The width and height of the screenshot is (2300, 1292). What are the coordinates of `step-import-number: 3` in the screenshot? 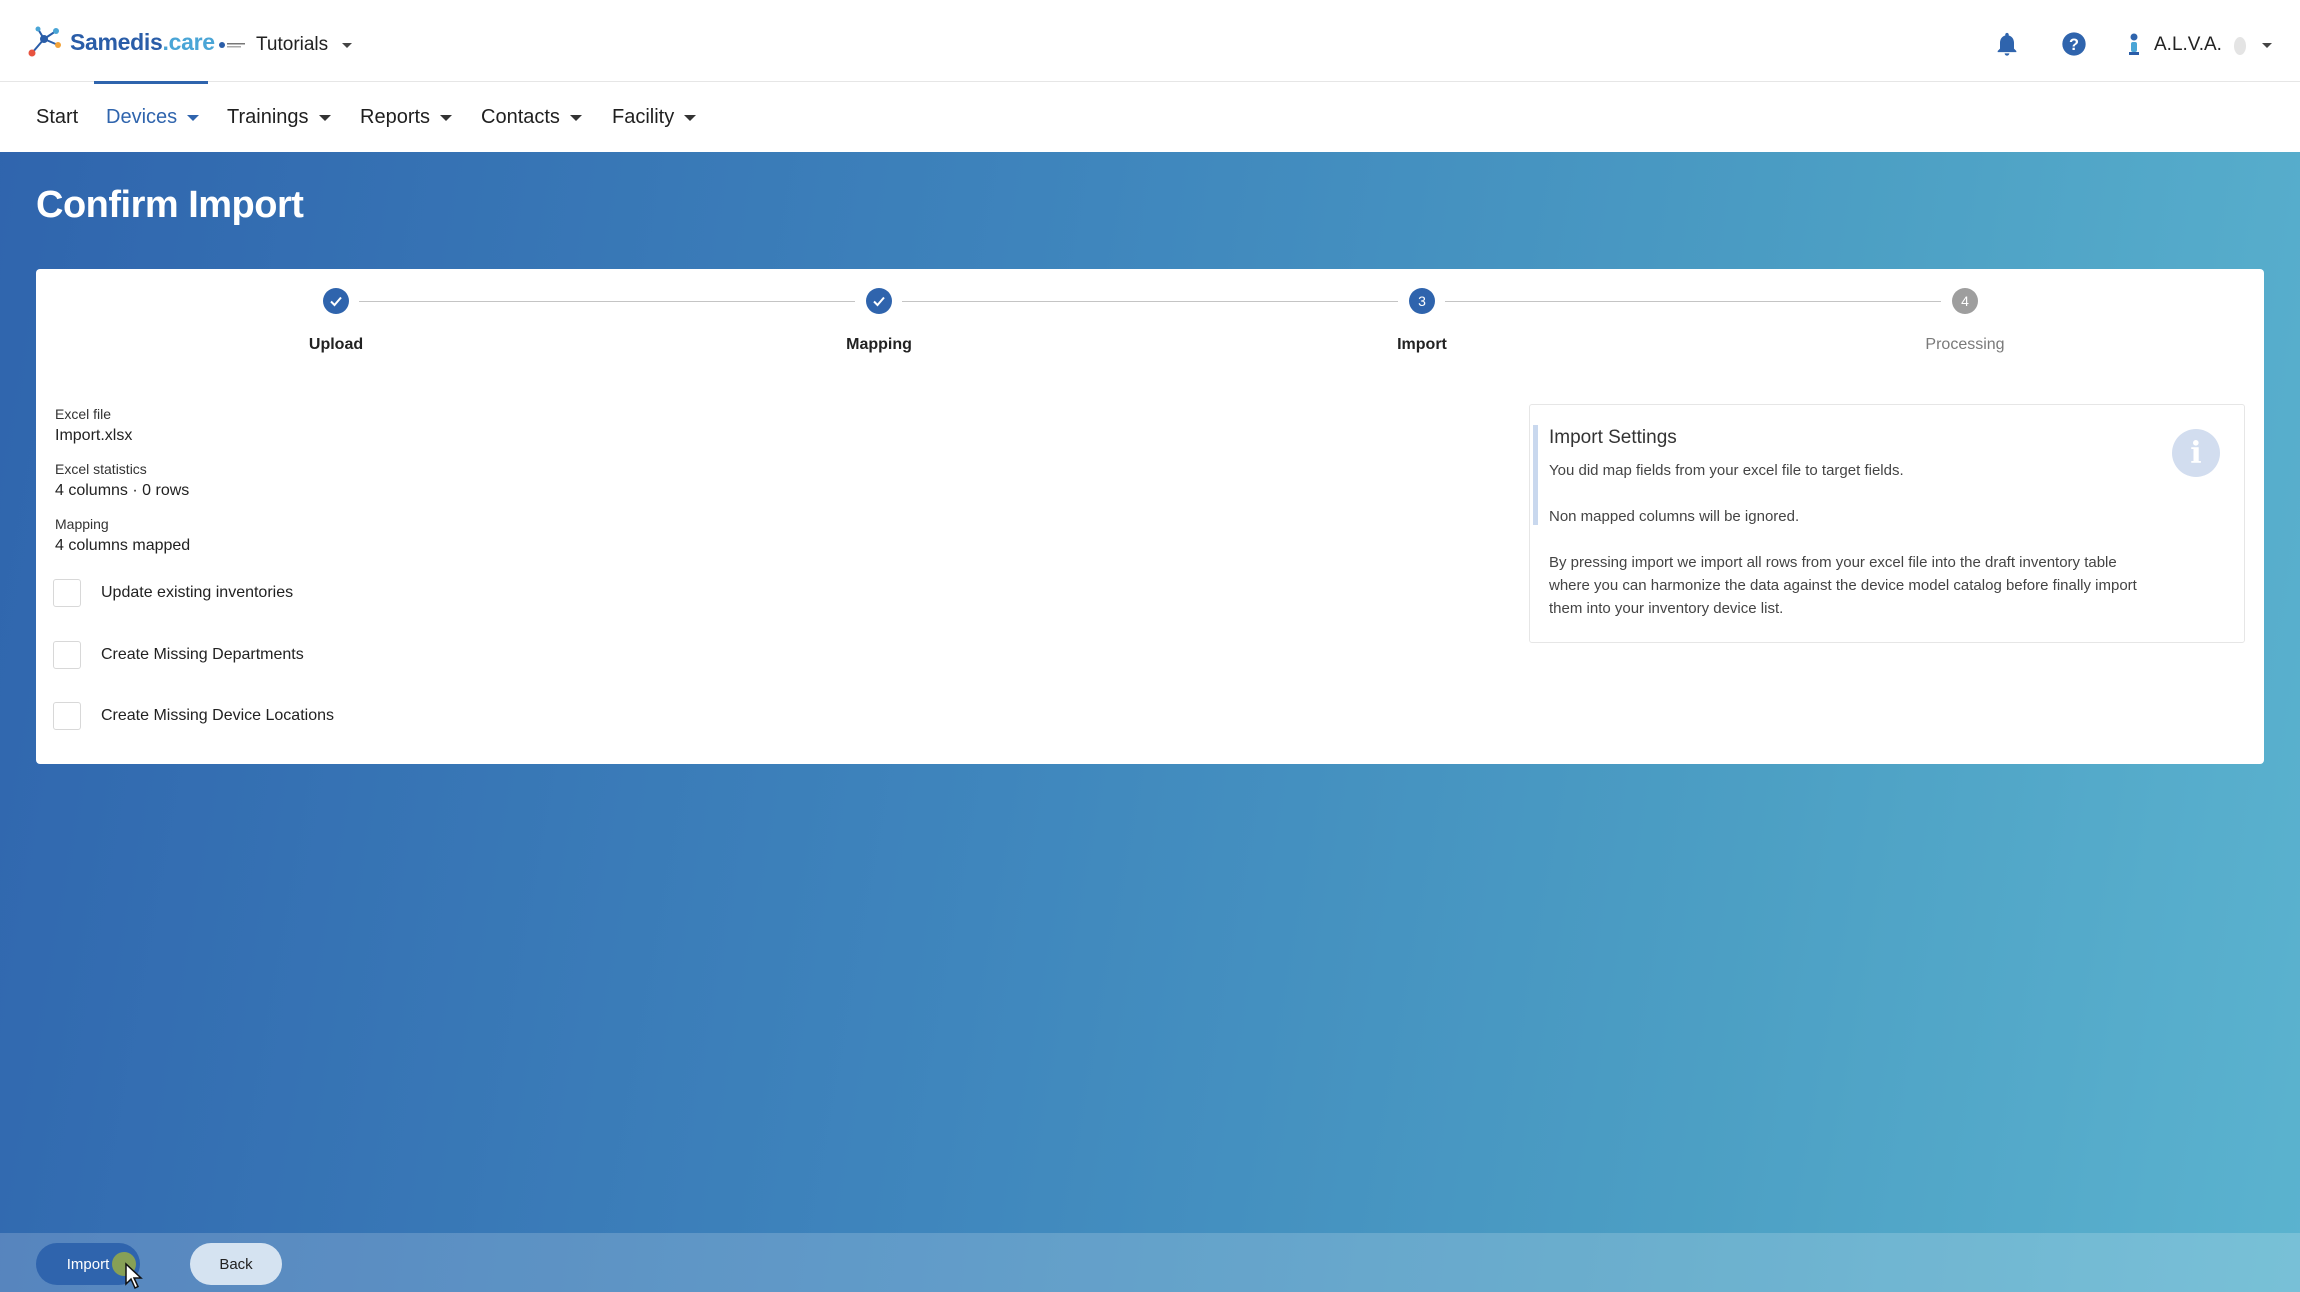 It's located at (1422, 301).